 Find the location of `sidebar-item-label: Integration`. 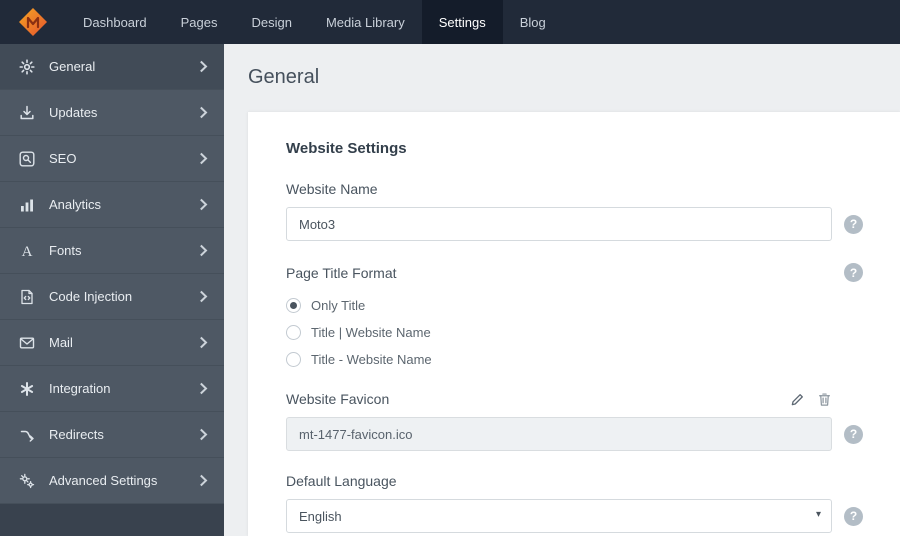

sidebar-item-label: Integration is located at coordinates (80, 388).